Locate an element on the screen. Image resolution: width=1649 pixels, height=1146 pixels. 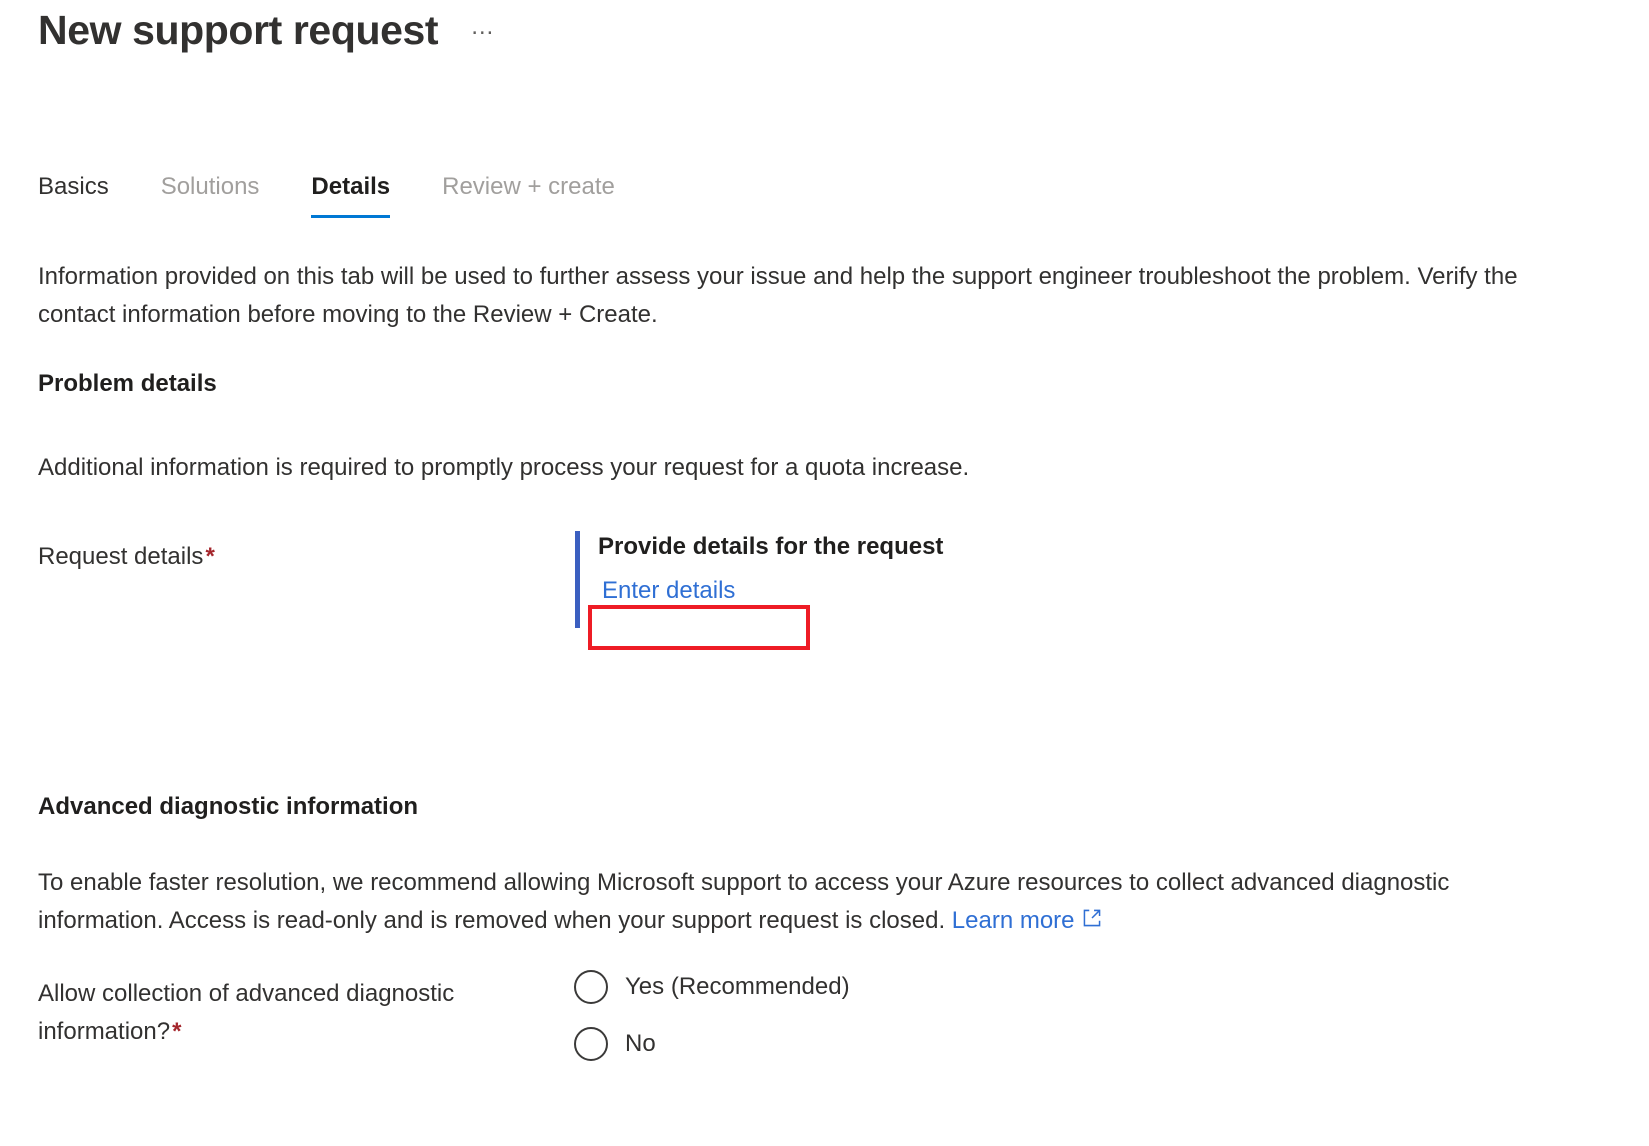
radio-option-no-label: No is located at coordinates (640, 1043).